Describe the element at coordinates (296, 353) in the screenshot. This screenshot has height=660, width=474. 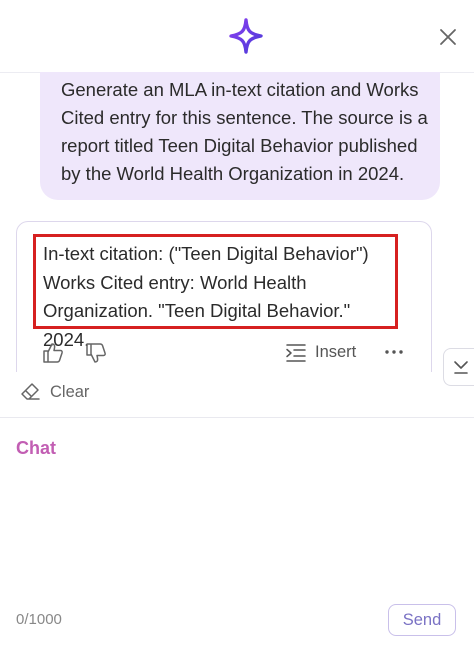
I see `insert-icon` at that location.